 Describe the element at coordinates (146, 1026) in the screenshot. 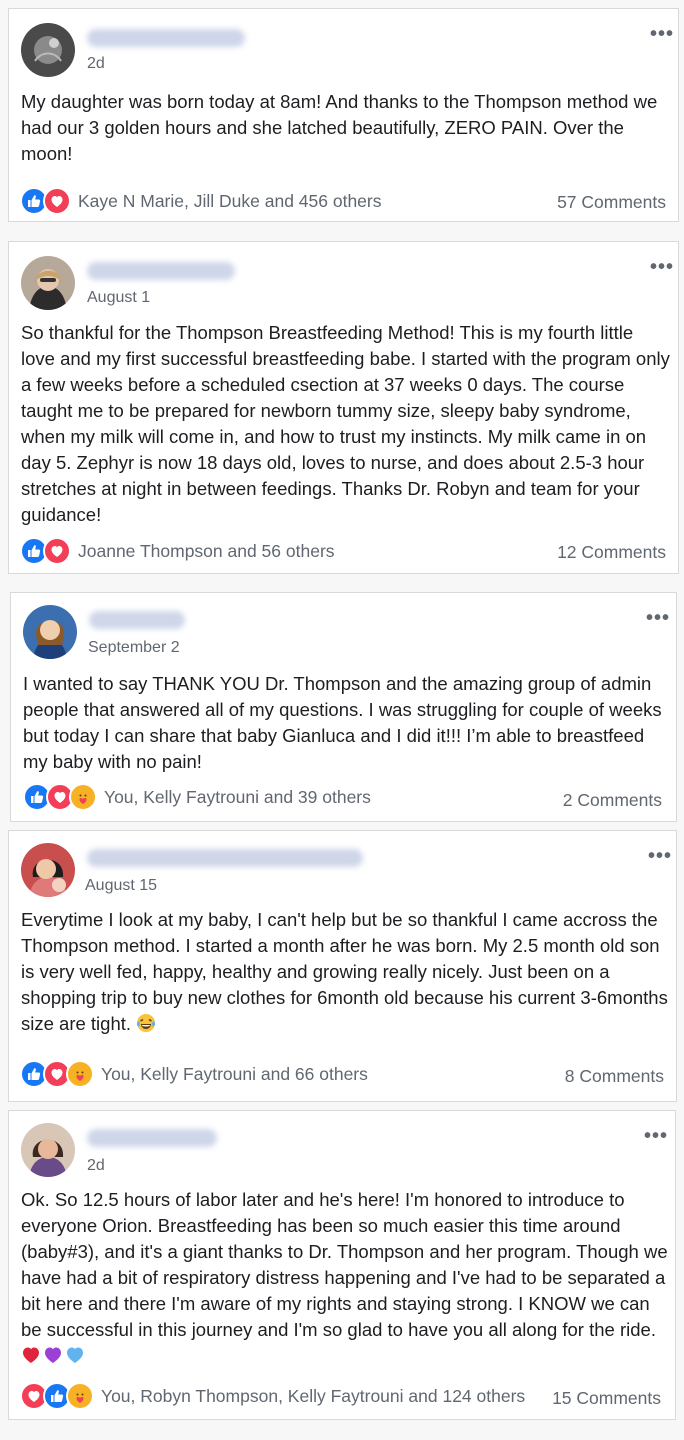

I see `laughing-tears-emoji` at that location.